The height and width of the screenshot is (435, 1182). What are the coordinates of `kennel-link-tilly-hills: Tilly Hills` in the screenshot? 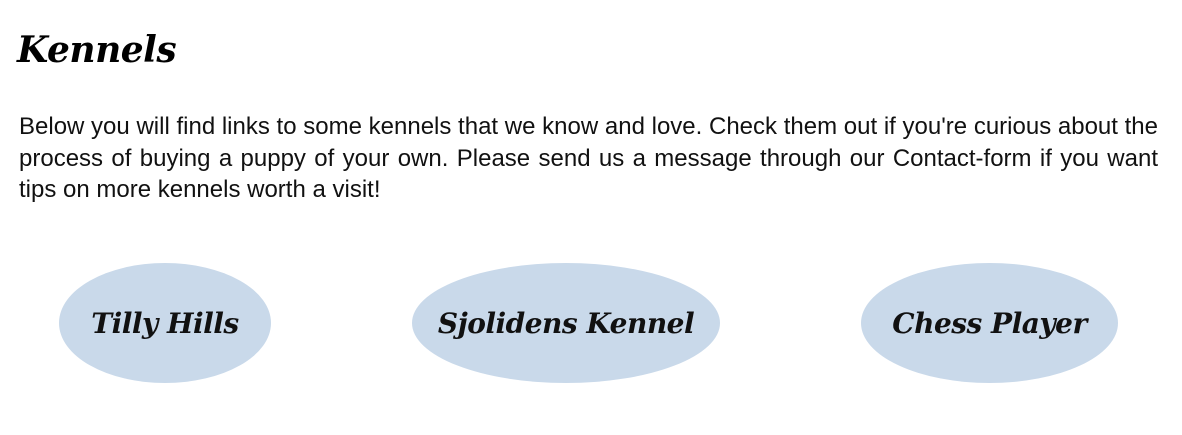 It's located at (165, 323).